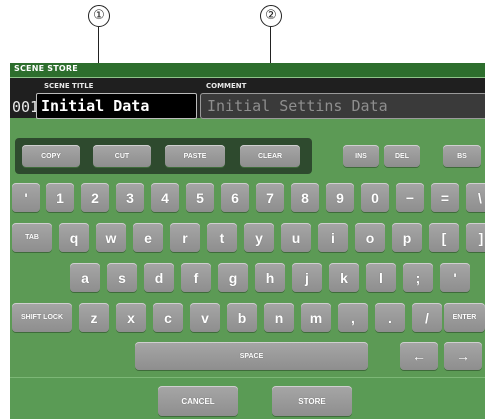 The image size is (485, 419). Describe the element at coordinates (259, 237) in the screenshot. I see `row2-key-6: y` at that location.